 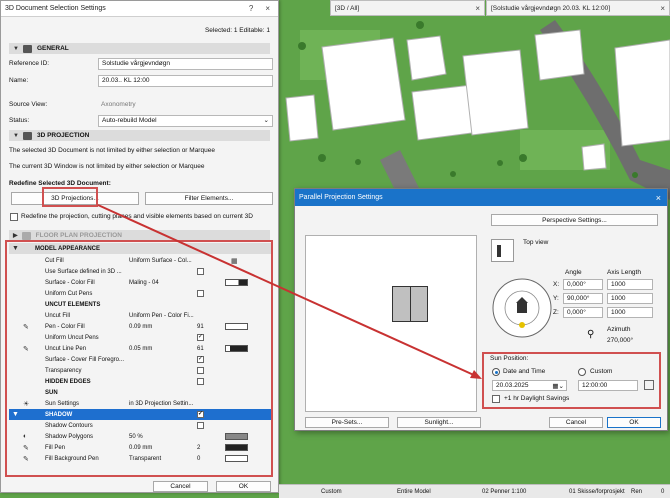 What do you see at coordinates (522, 308) in the screenshot?
I see `orbit-control` at bounding box center [522, 308].